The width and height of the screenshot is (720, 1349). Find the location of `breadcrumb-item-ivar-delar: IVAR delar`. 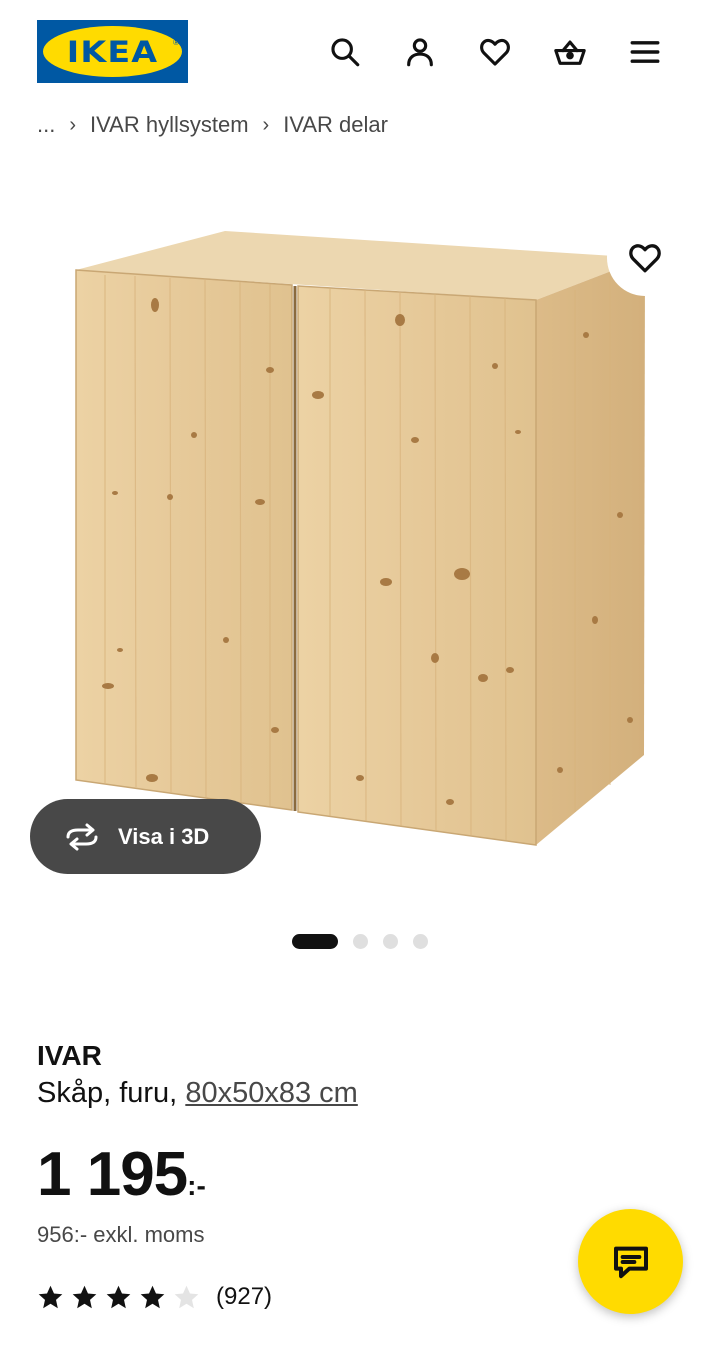

breadcrumb-item-ivar-delar: IVAR delar is located at coordinates (335, 125).